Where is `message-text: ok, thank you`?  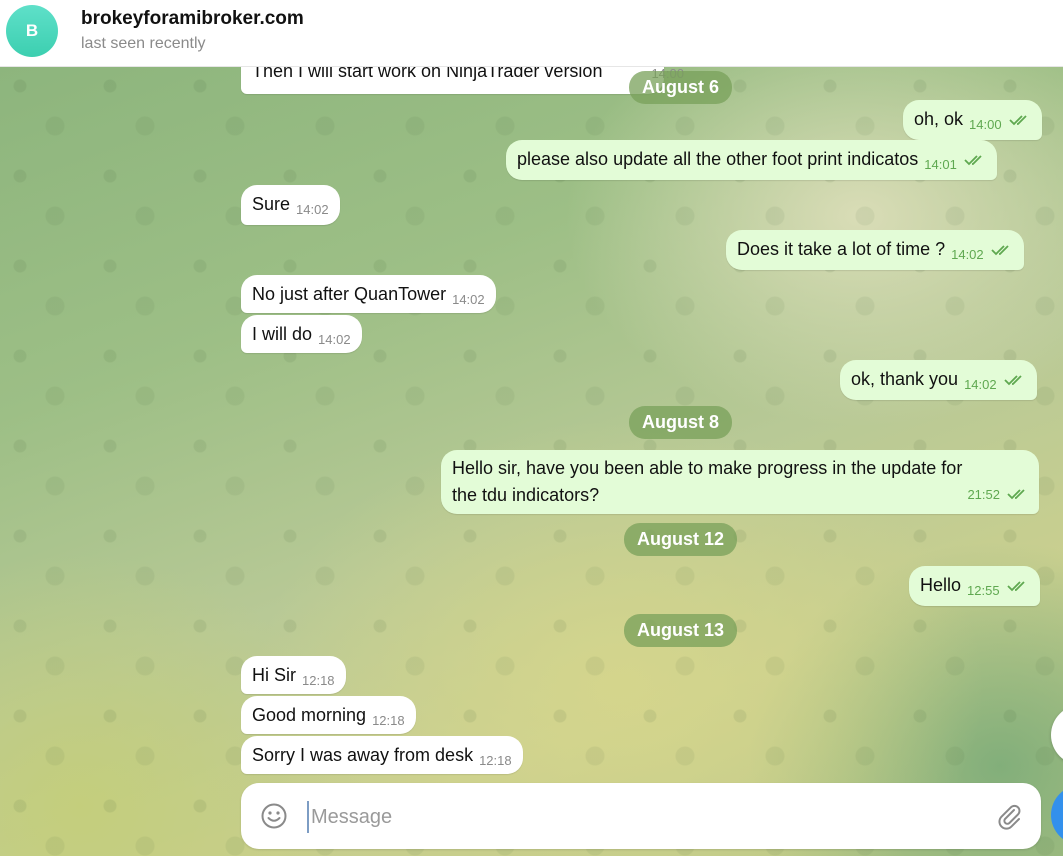
message-text: ok, thank you is located at coordinates (905, 379).